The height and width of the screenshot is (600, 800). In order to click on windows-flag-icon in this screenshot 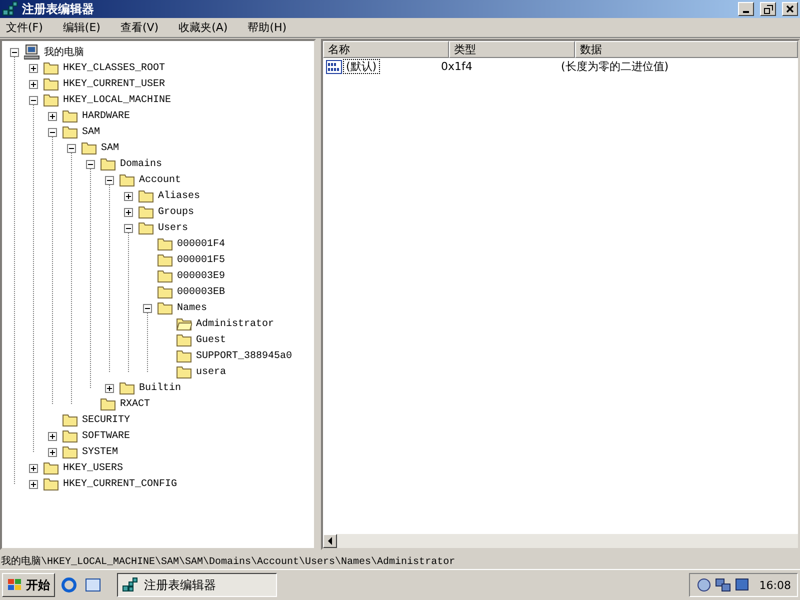, I will do `click(15, 585)`.